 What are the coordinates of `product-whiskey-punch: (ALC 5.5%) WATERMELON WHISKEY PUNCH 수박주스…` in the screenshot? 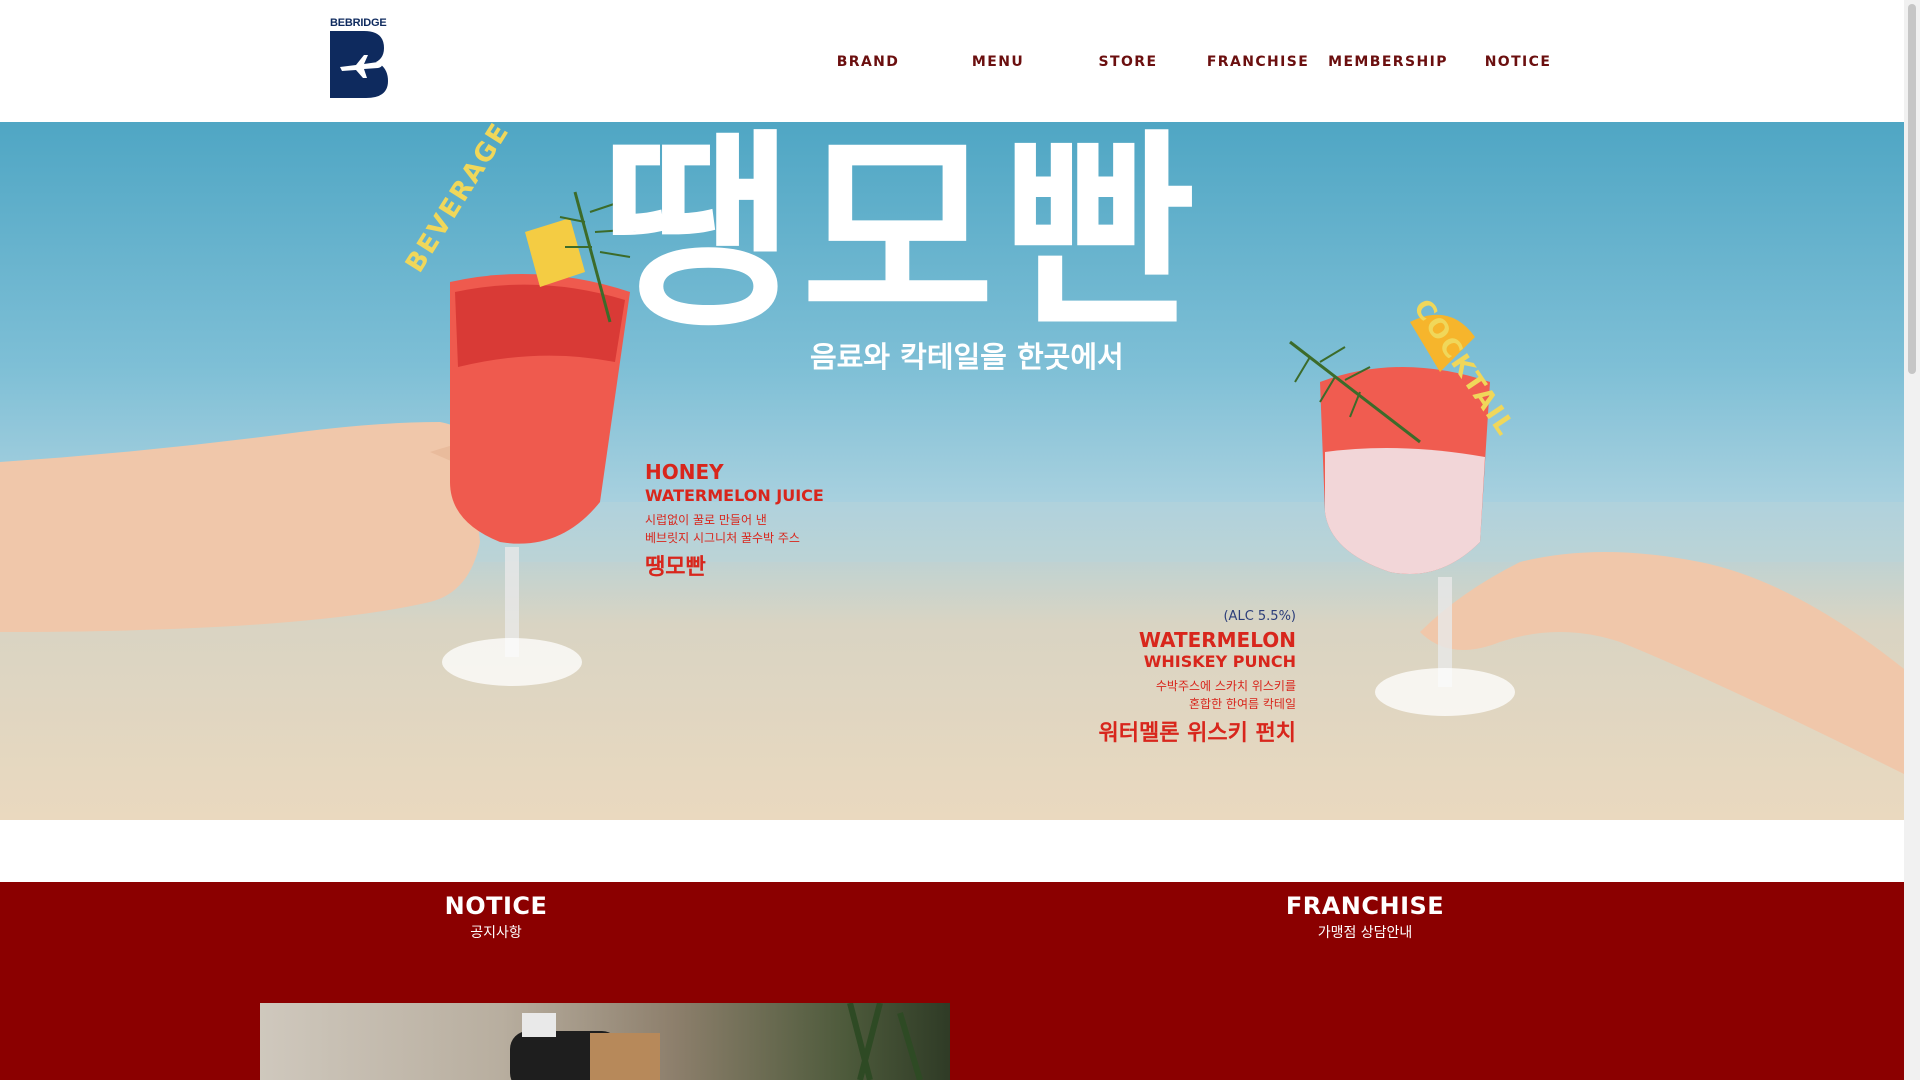 It's located at (1197, 678).